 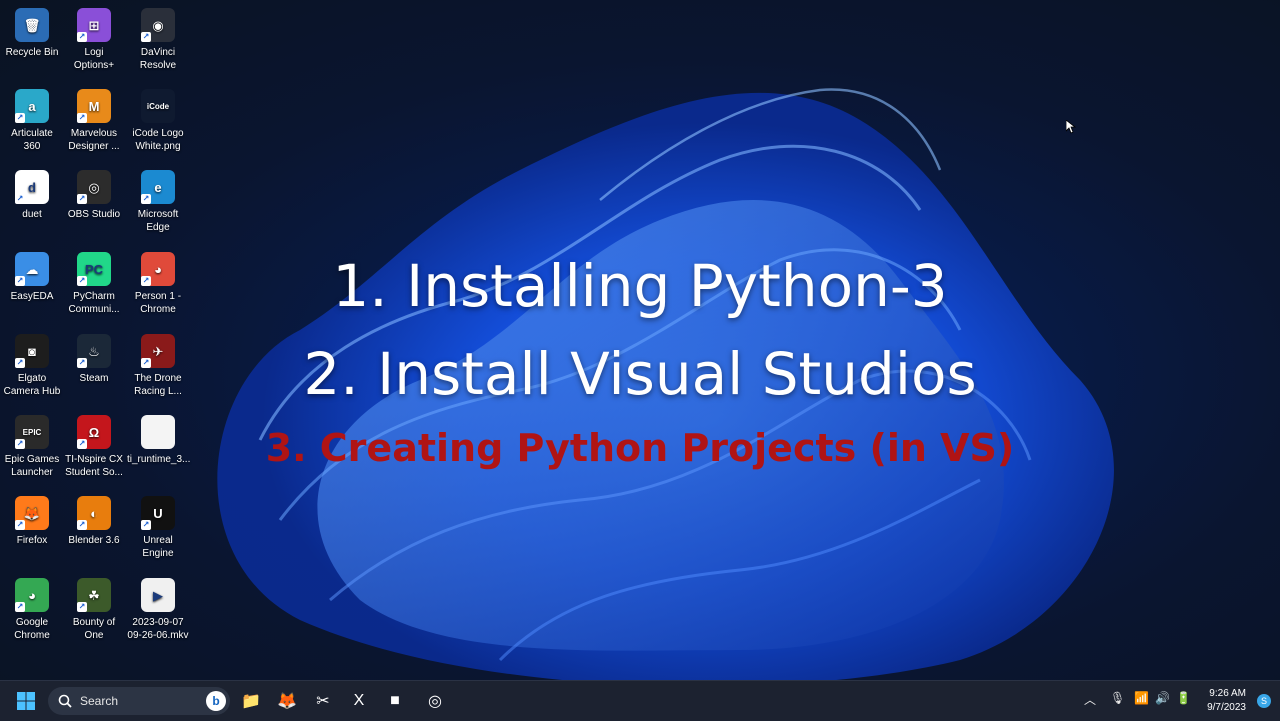 I want to click on desktop-icon-label: DaVinci Resolve, so click(x=158, y=59).